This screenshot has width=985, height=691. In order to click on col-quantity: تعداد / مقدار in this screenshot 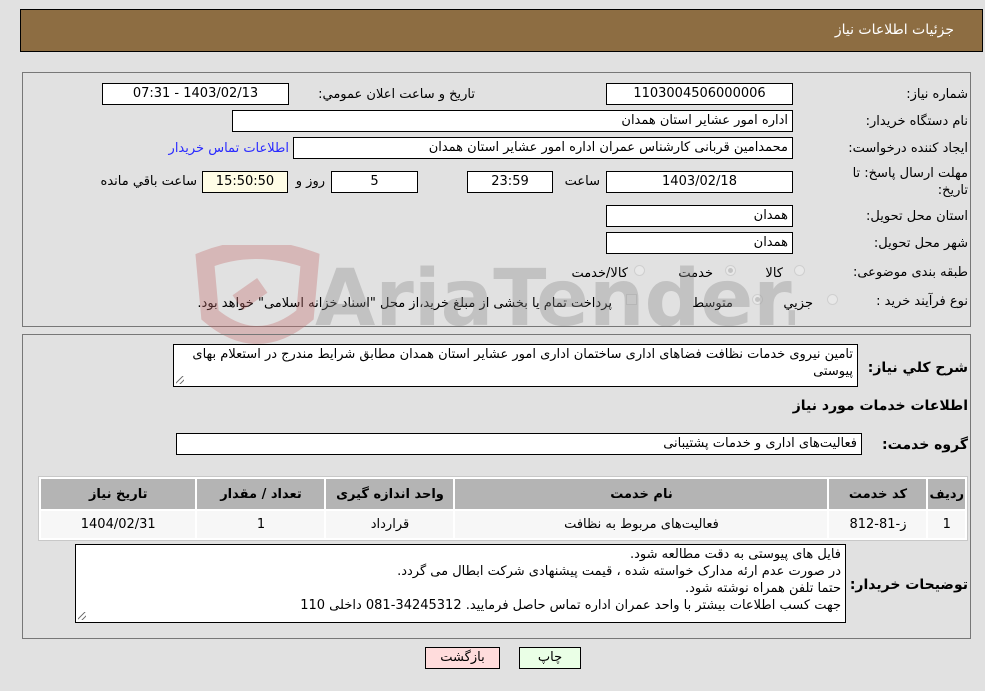, I will do `click(261, 494)`.